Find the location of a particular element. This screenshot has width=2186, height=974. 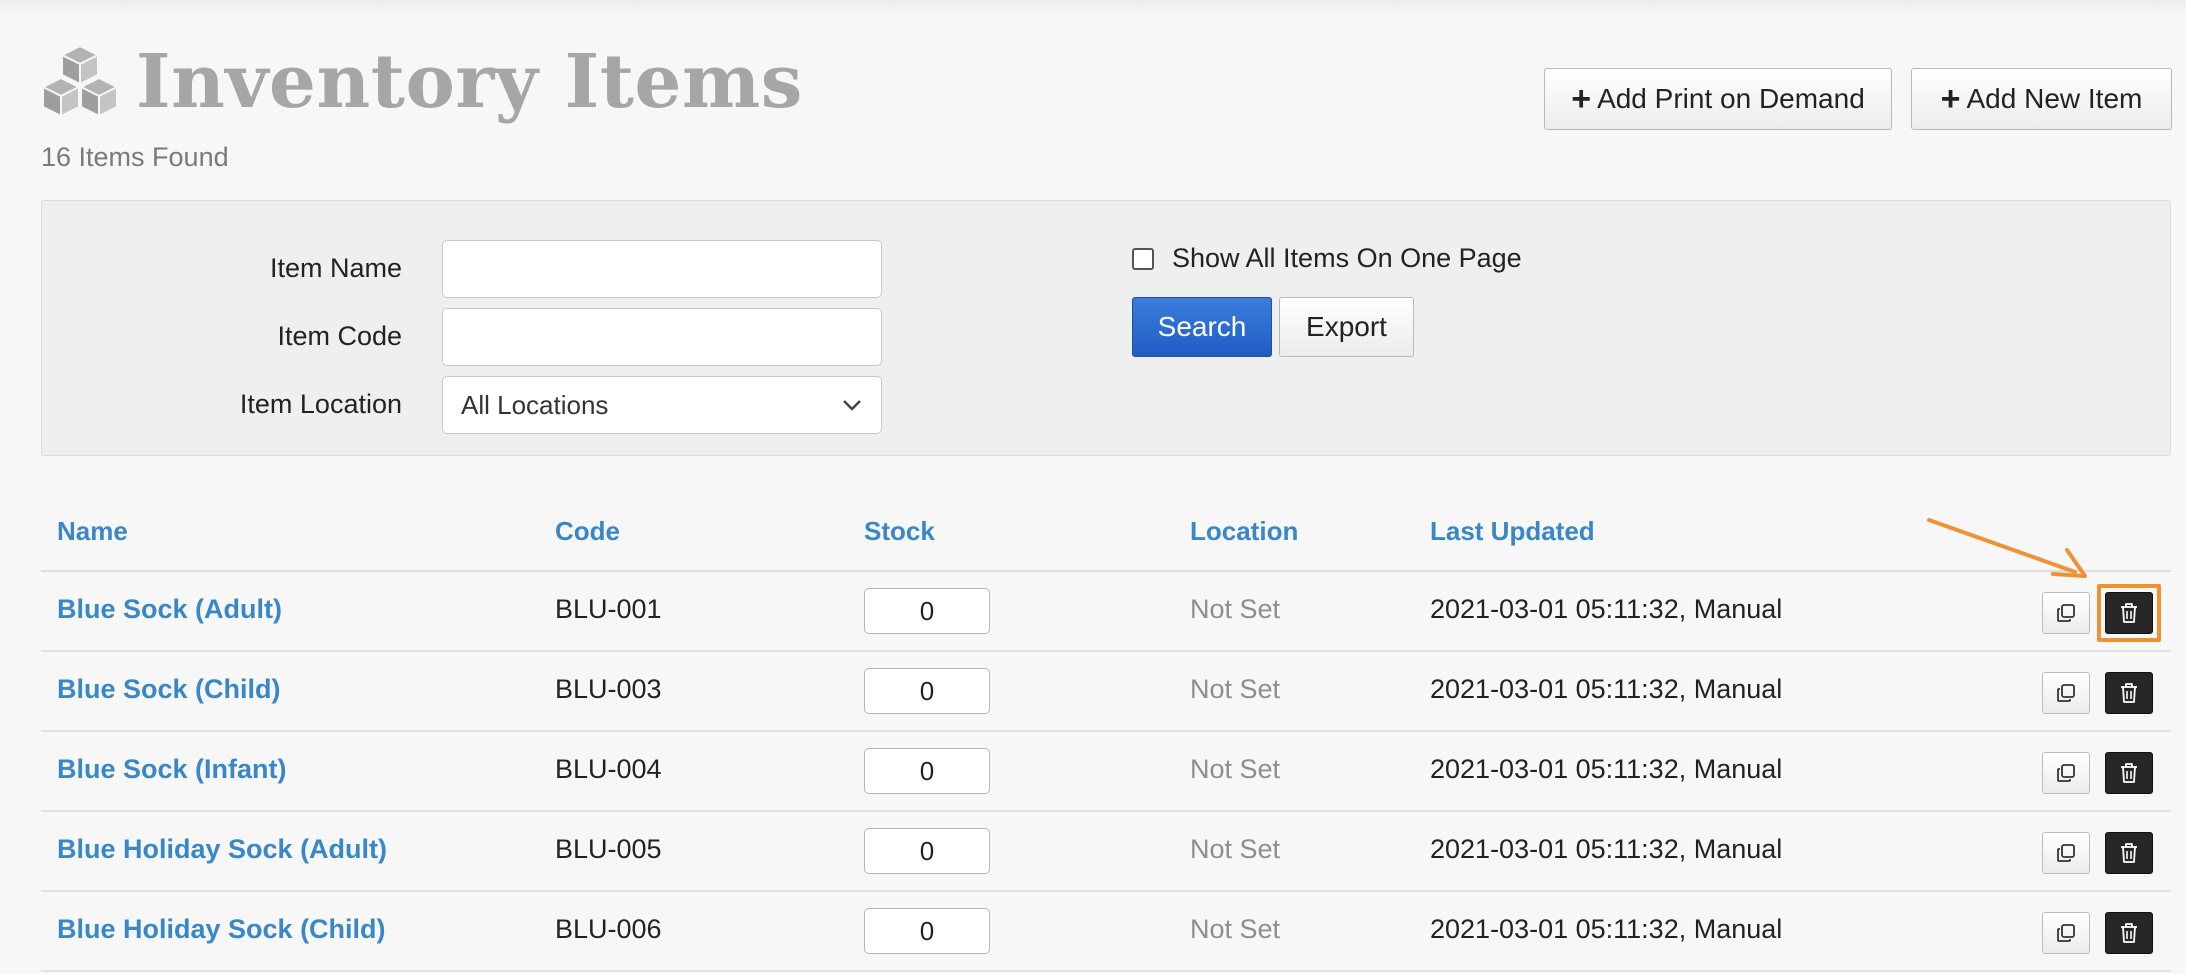

page-header: Inventory Items is located at coordinates (421, 82).